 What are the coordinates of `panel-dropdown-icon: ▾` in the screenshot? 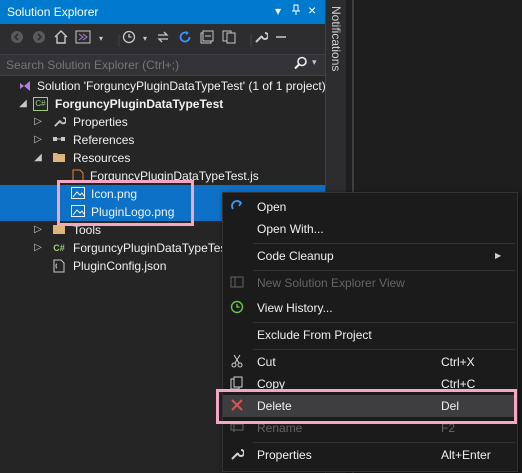 It's located at (278, 11).